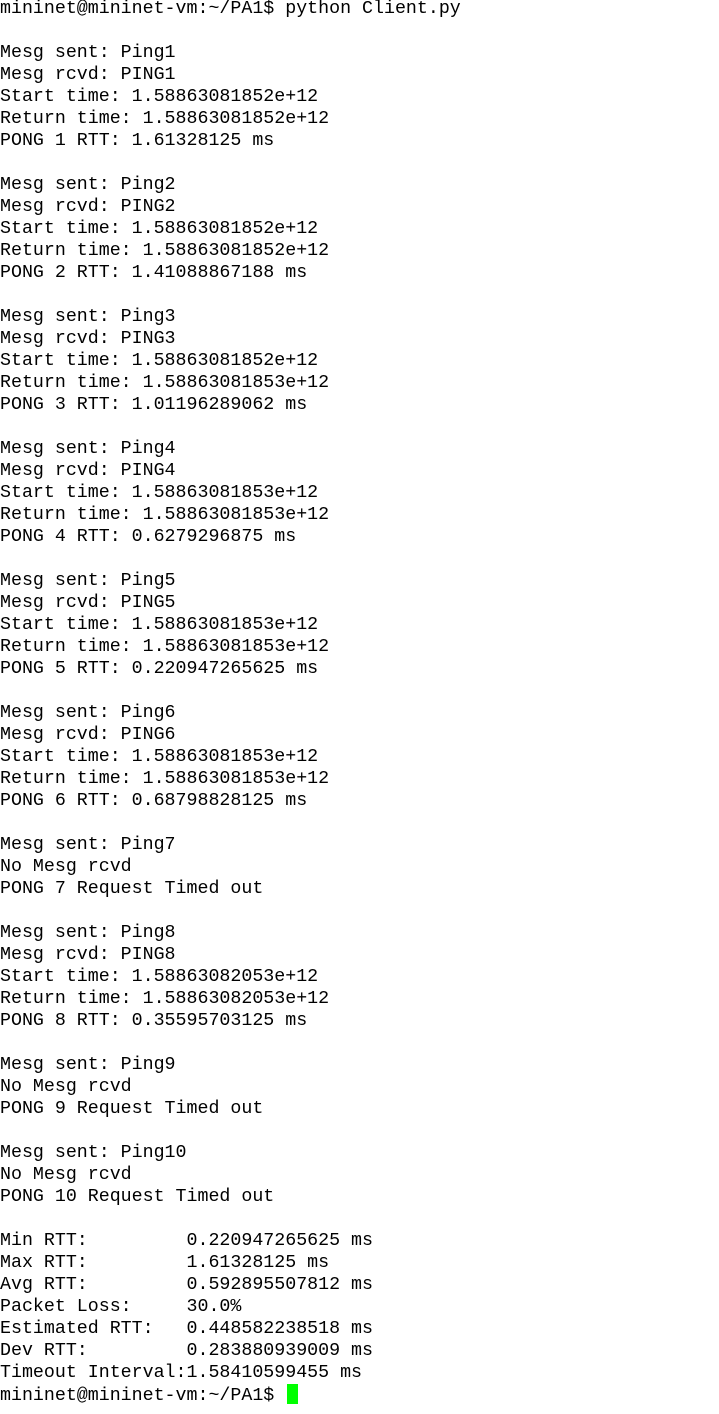 This screenshot has height=1414, width=719. What do you see at coordinates (88, 713) in the screenshot?
I see `terminal-line: Mesg sent: Ping6` at bounding box center [88, 713].